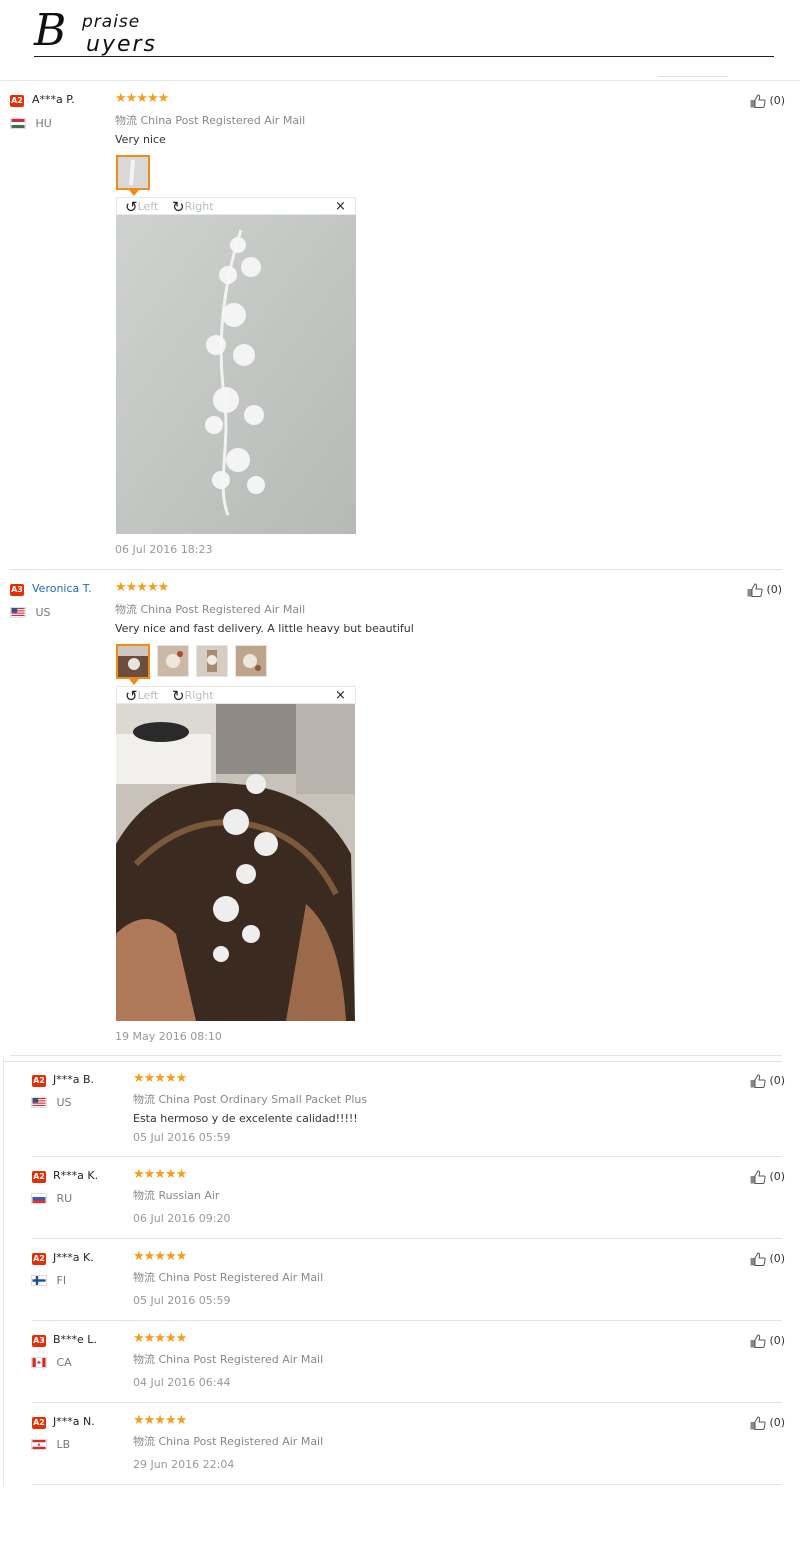  I want to click on country-code: LB, so click(63, 1444).